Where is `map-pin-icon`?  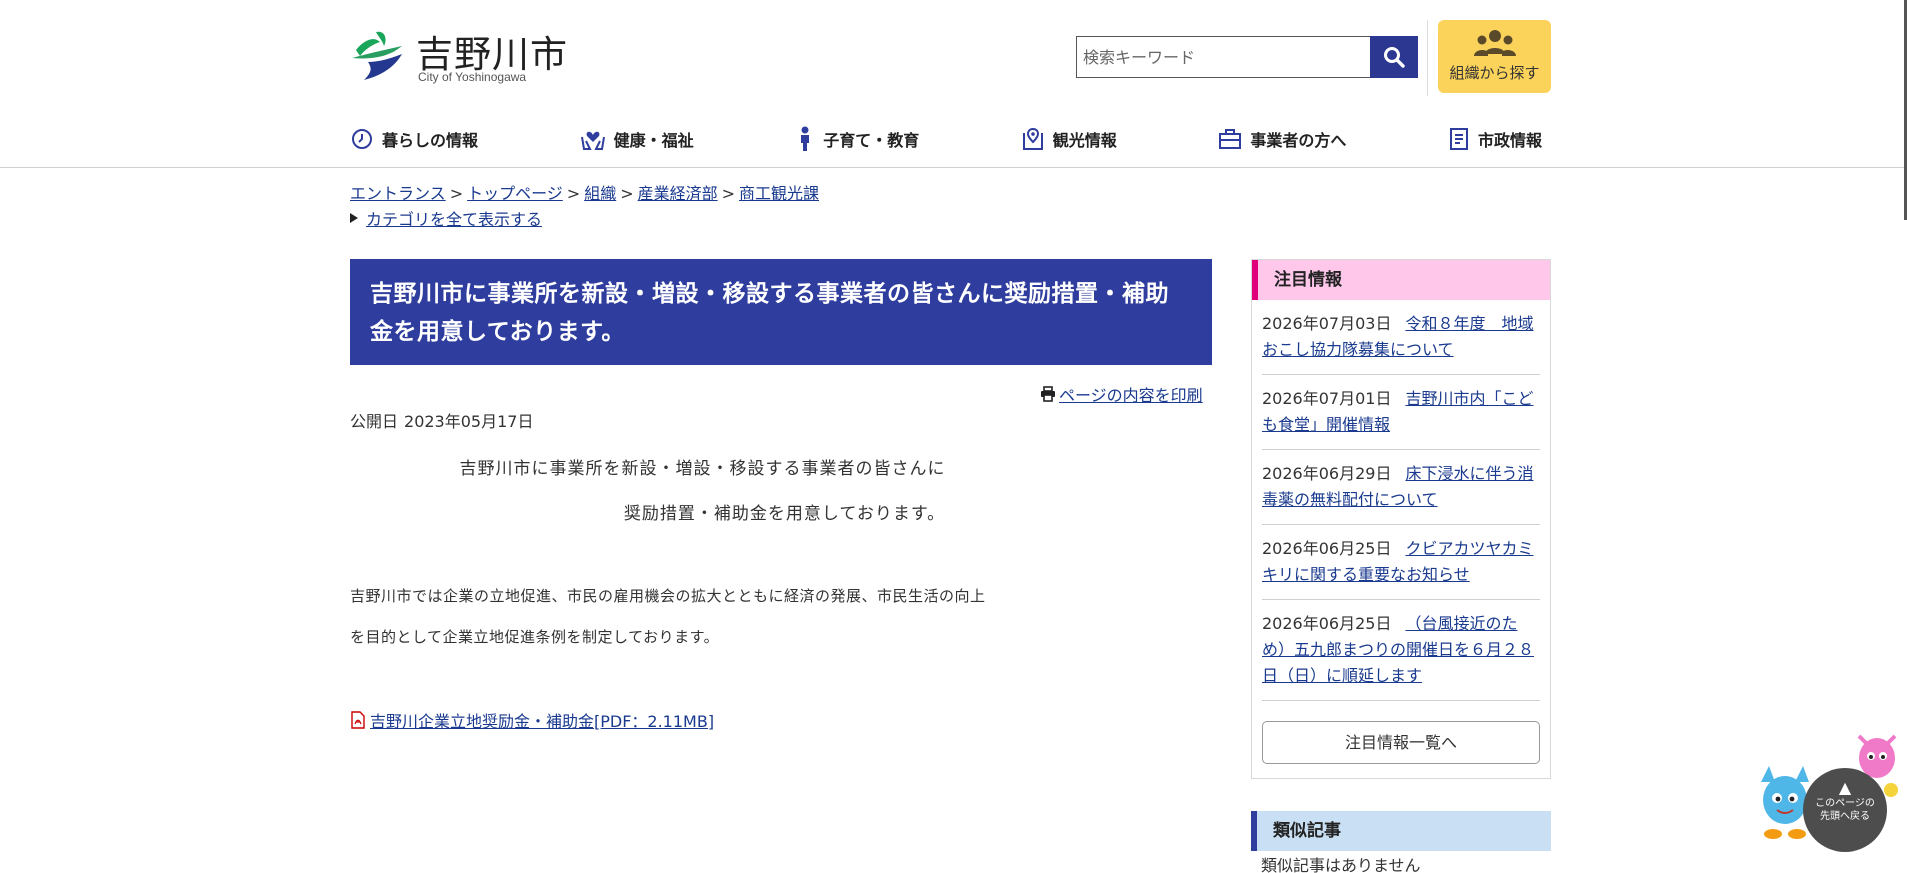
map-pin-icon is located at coordinates (1032, 138).